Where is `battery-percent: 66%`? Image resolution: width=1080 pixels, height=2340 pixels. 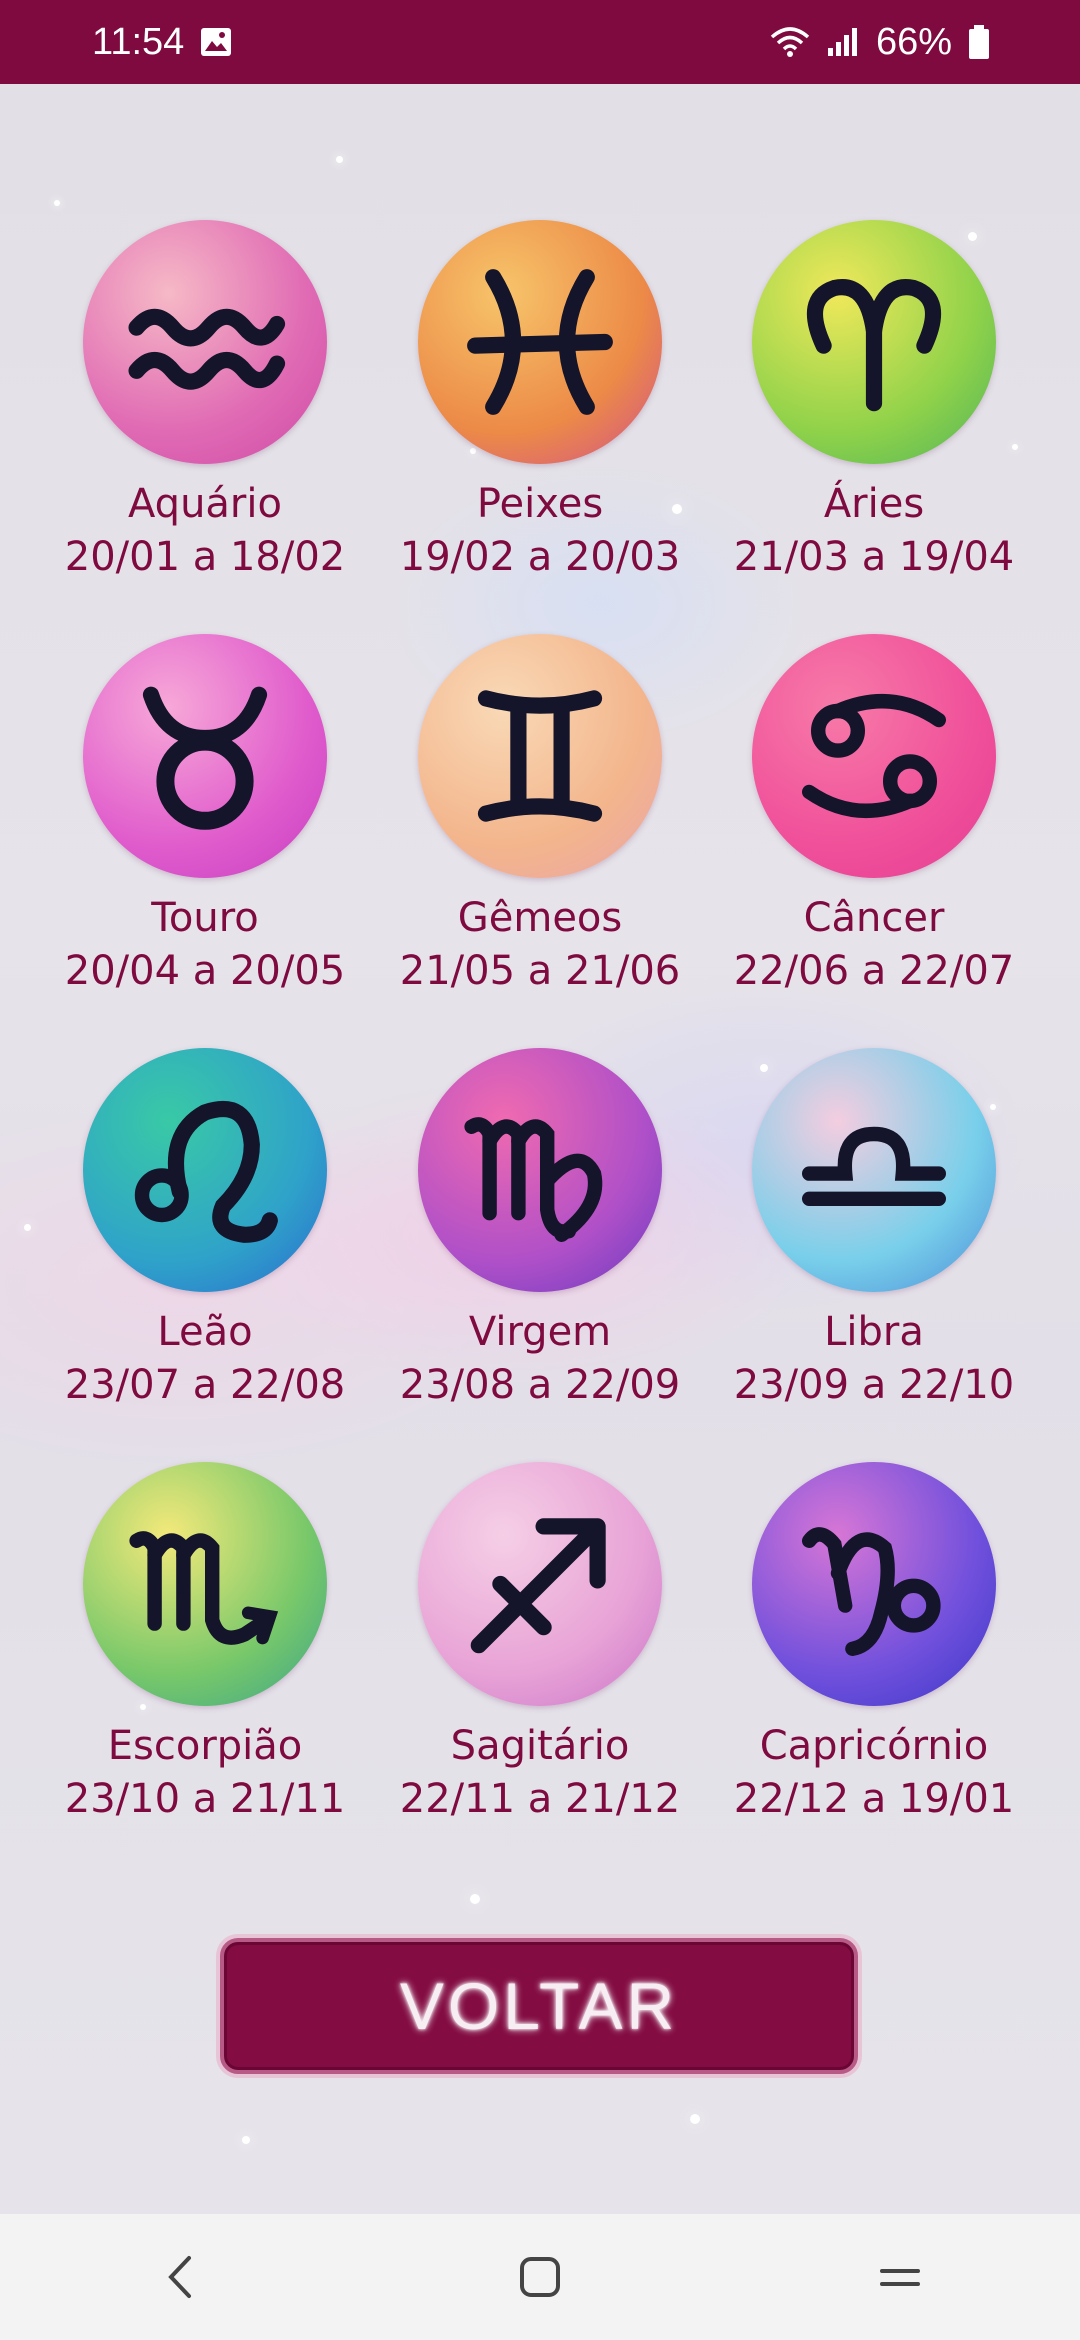
battery-percent: 66% is located at coordinates (913, 41).